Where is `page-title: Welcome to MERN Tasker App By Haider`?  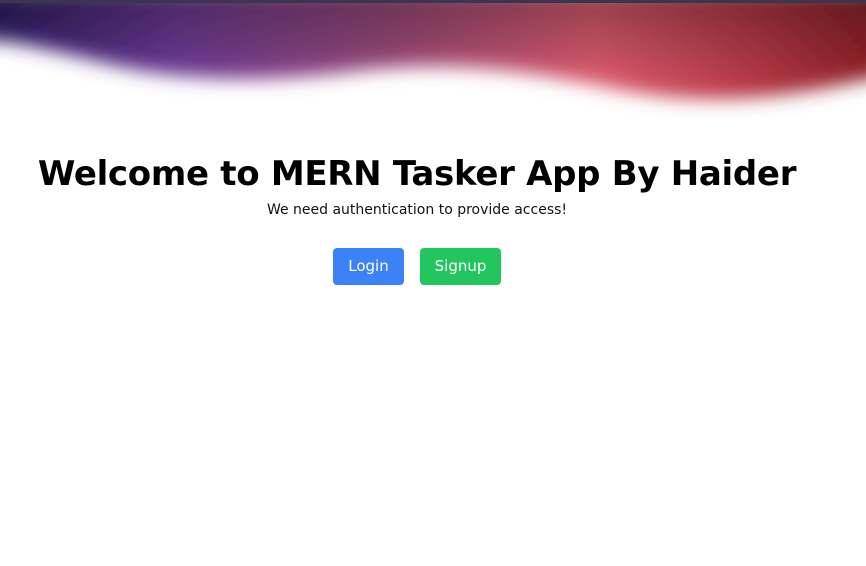 page-title: Welcome to MERN Tasker App By Haider is located at coordinates (417, 174).